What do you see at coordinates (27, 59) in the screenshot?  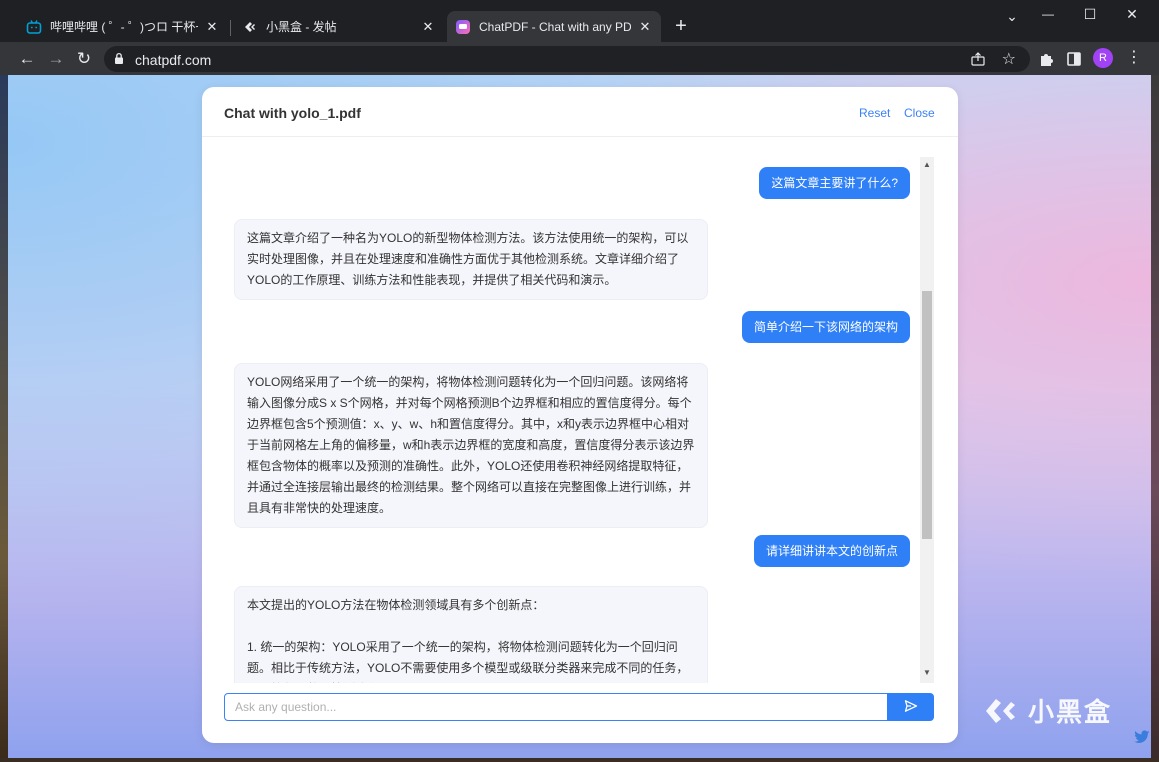 I see `back-icon: ←` at bounding box center [27, 59].